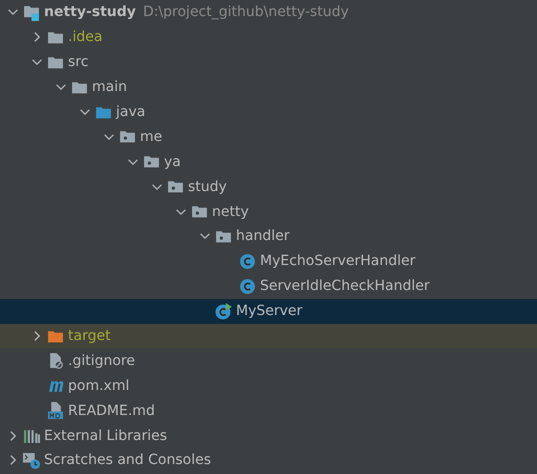 The height and width of the screenshot is (474, 537). Describe the element at coordinates (207, 186) in the screenshot. I see `tree-item-label: study` at that location.